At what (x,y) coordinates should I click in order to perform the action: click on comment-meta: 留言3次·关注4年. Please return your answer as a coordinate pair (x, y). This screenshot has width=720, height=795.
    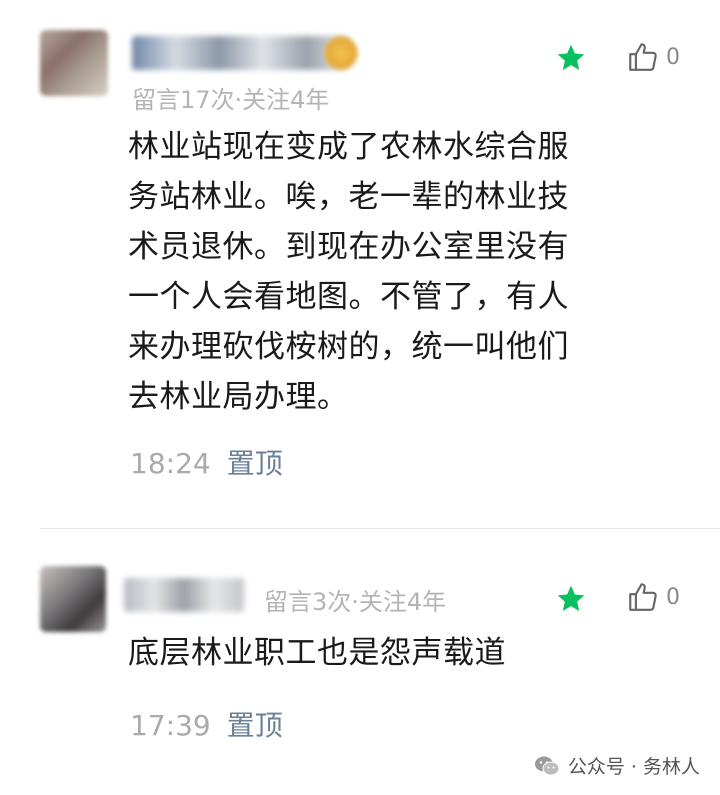
    Looking at the image, I should click on (355, 602).